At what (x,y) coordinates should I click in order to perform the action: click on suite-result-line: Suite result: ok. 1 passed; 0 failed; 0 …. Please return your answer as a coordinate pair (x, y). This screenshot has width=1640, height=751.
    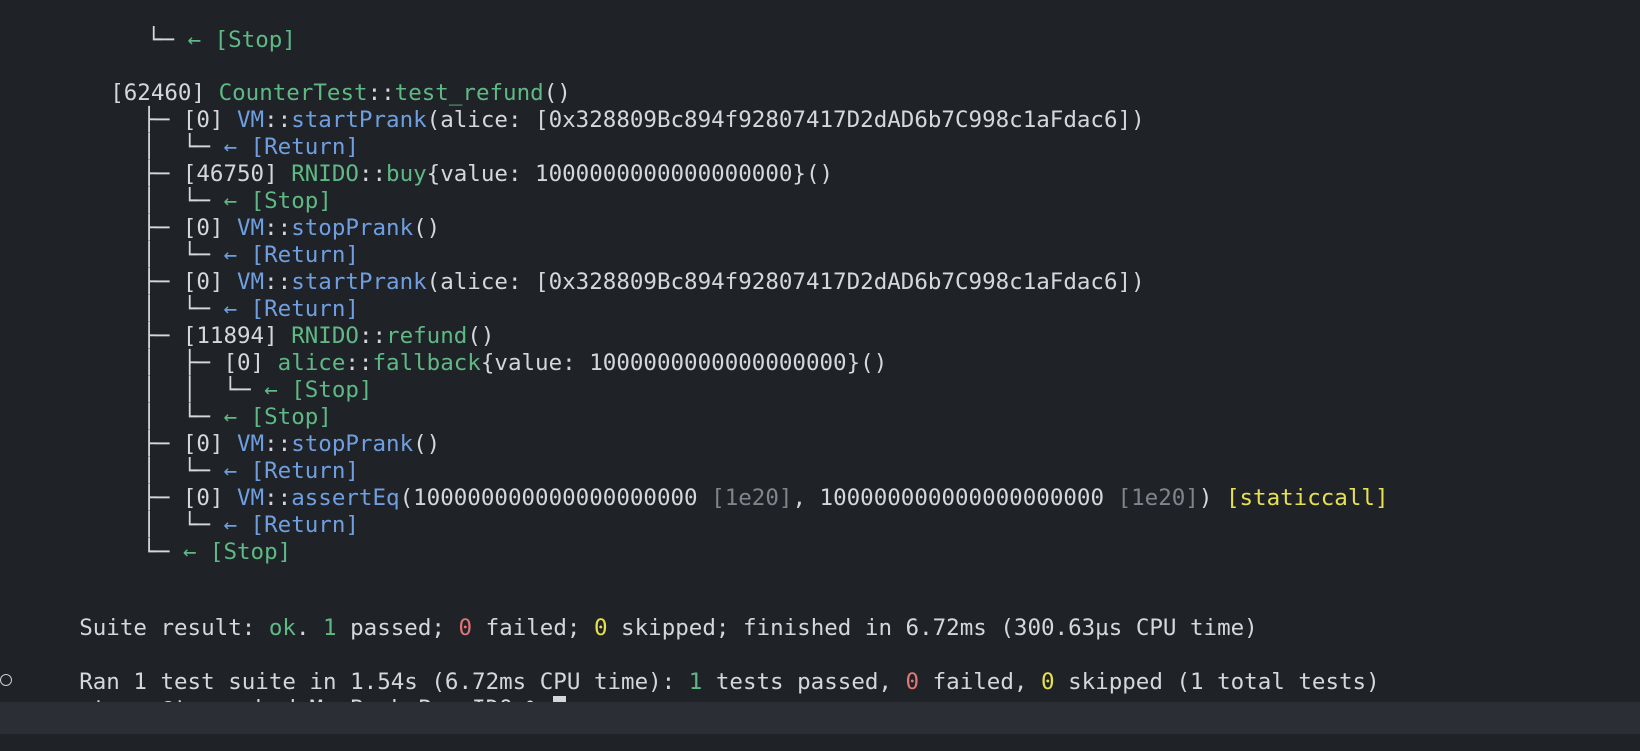
    Looking at the image, I should click on (668, 628).